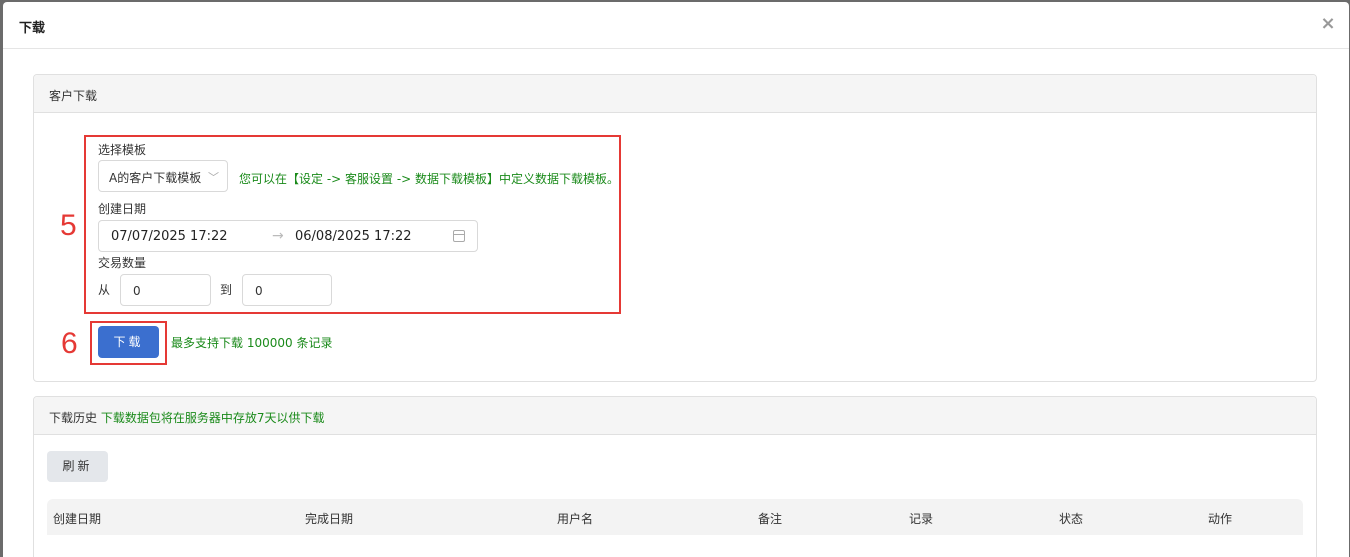 Image resolution: width=1350 pixels, height=557 pixels. Describe the element at coordinates (575, 519) in the screenshot. I see `col-username: 用户名` at that location.